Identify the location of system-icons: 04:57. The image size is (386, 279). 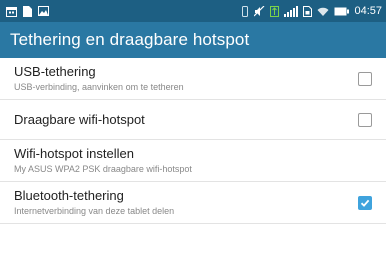
(311, 11).